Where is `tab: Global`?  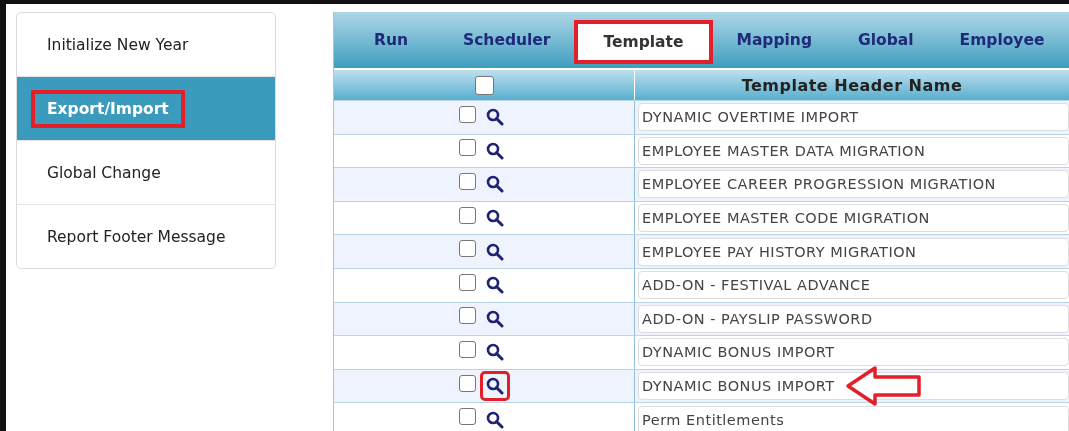 tab: Global is located at coordinates (886, 40).